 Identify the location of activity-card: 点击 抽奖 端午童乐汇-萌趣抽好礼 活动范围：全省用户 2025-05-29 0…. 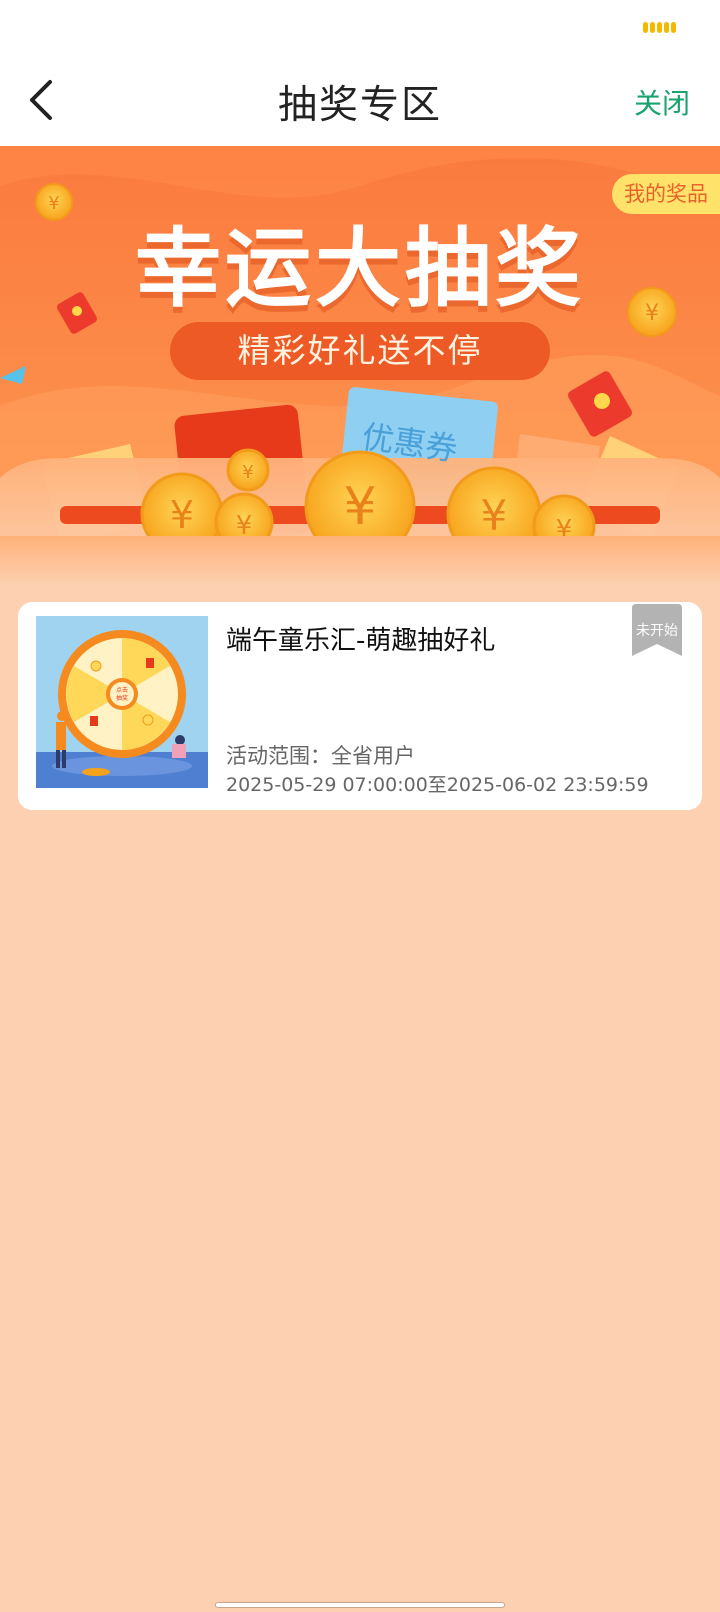
(360, 706).